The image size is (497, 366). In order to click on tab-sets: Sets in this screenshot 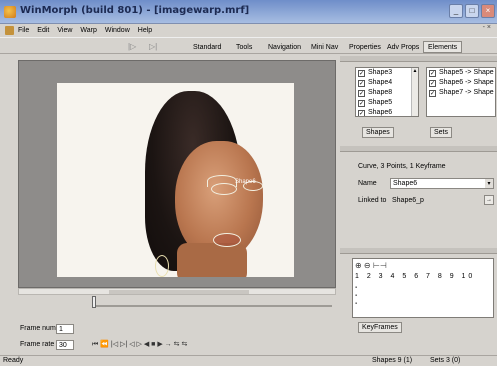, I will do `click(441, 132)`.